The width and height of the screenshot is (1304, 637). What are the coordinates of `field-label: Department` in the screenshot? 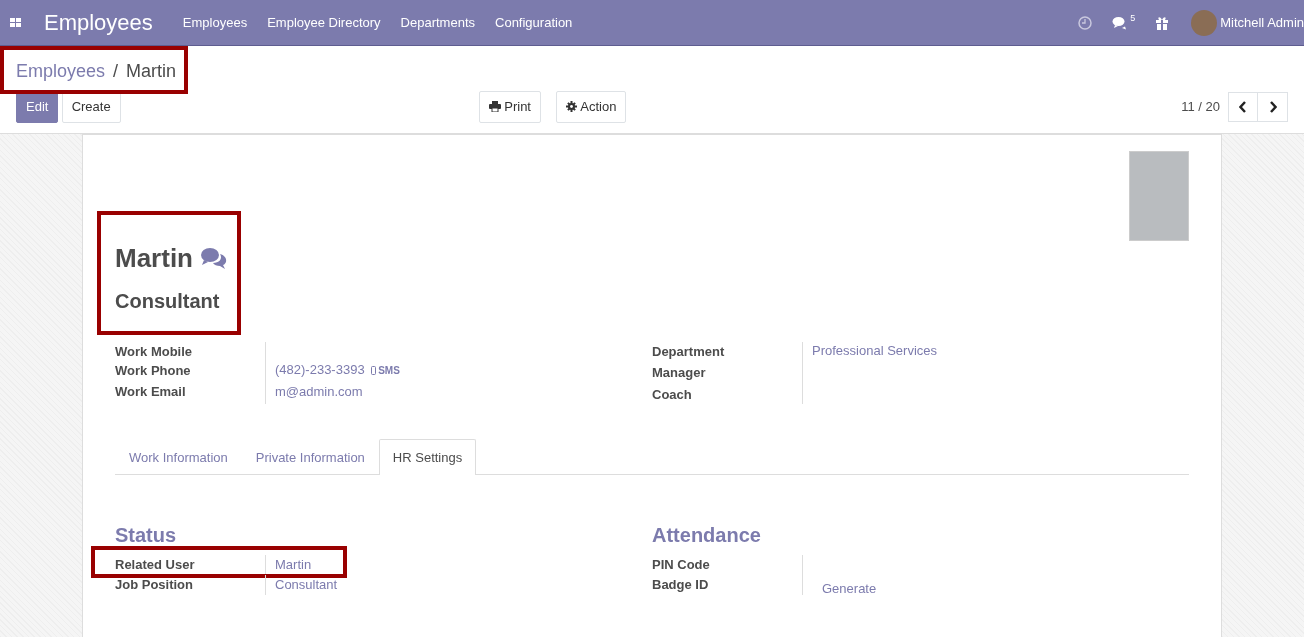 It's located at (689, 351).